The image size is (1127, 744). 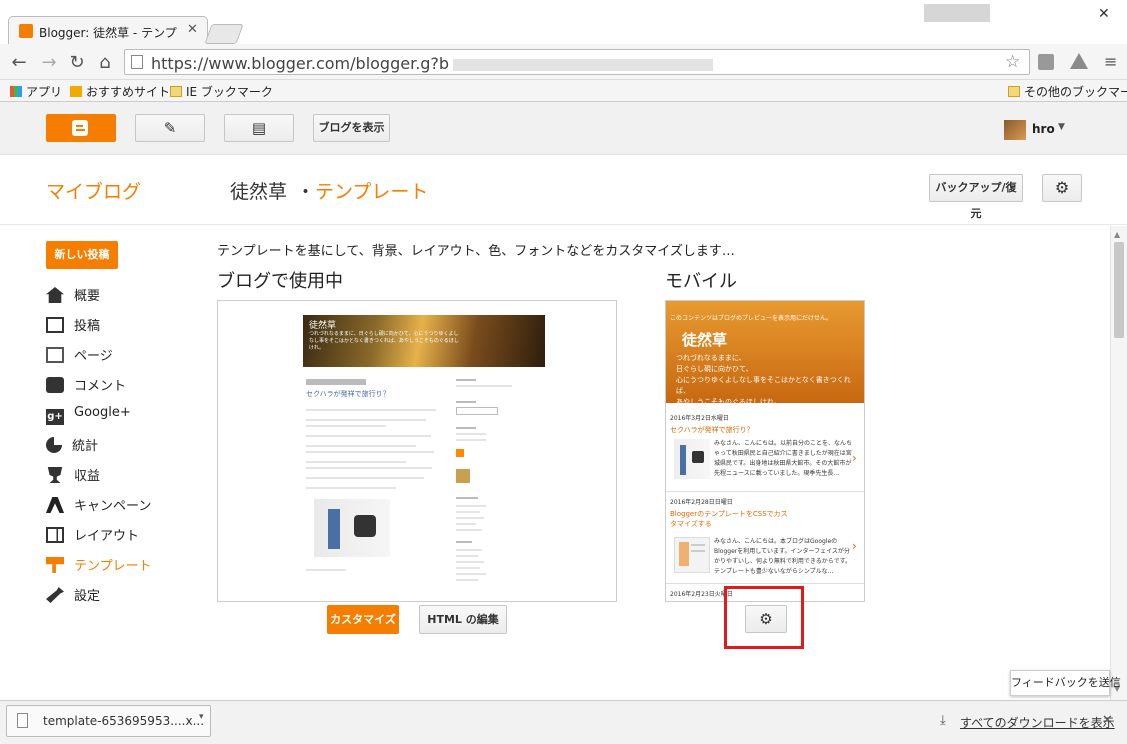 I want to click on blogger-logo-icon, so click(x=80, y=128).